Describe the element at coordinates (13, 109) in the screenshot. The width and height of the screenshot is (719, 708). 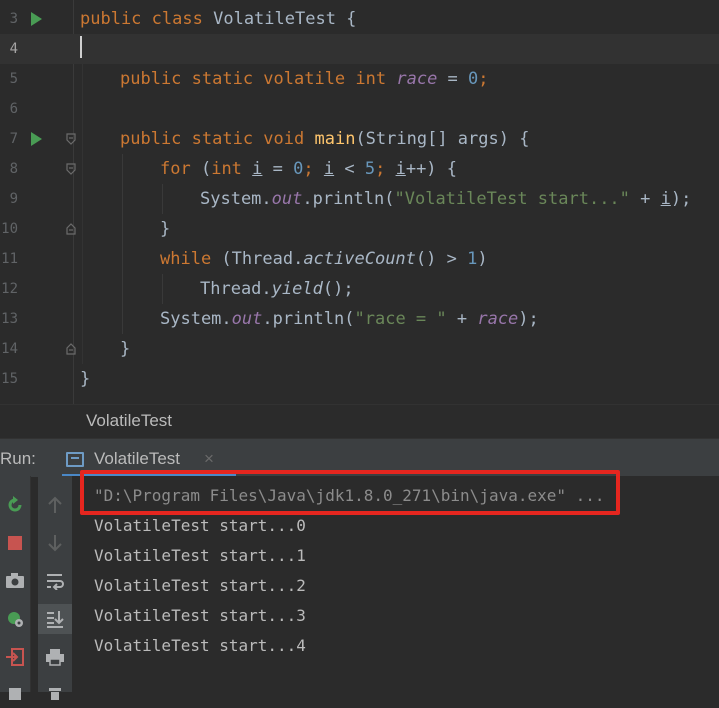
I see `line-number: 6` at that location.